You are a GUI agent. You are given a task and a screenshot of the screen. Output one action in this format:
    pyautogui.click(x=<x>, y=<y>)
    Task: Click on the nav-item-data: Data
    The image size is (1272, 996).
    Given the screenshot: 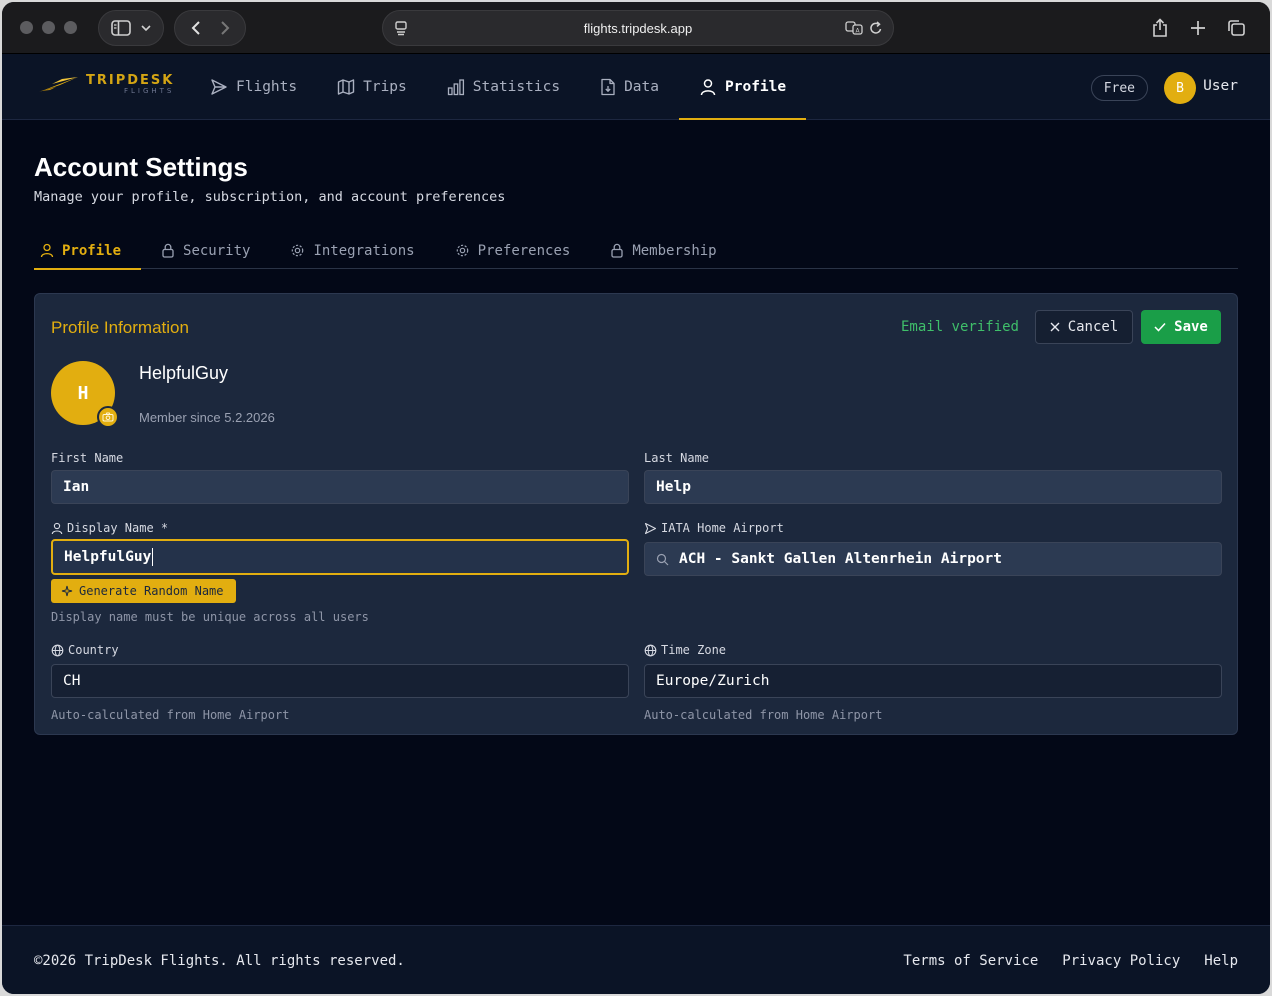 What is the action you would take?
    pyautogui.click(x=629, y=87)
    